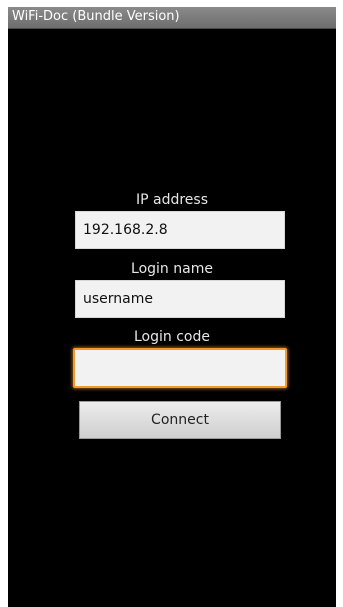 The width and height of the screenshot is (343, 607). I want to click on title-bar: WiFi-Doc (Bundle Version), so click(172, 18).